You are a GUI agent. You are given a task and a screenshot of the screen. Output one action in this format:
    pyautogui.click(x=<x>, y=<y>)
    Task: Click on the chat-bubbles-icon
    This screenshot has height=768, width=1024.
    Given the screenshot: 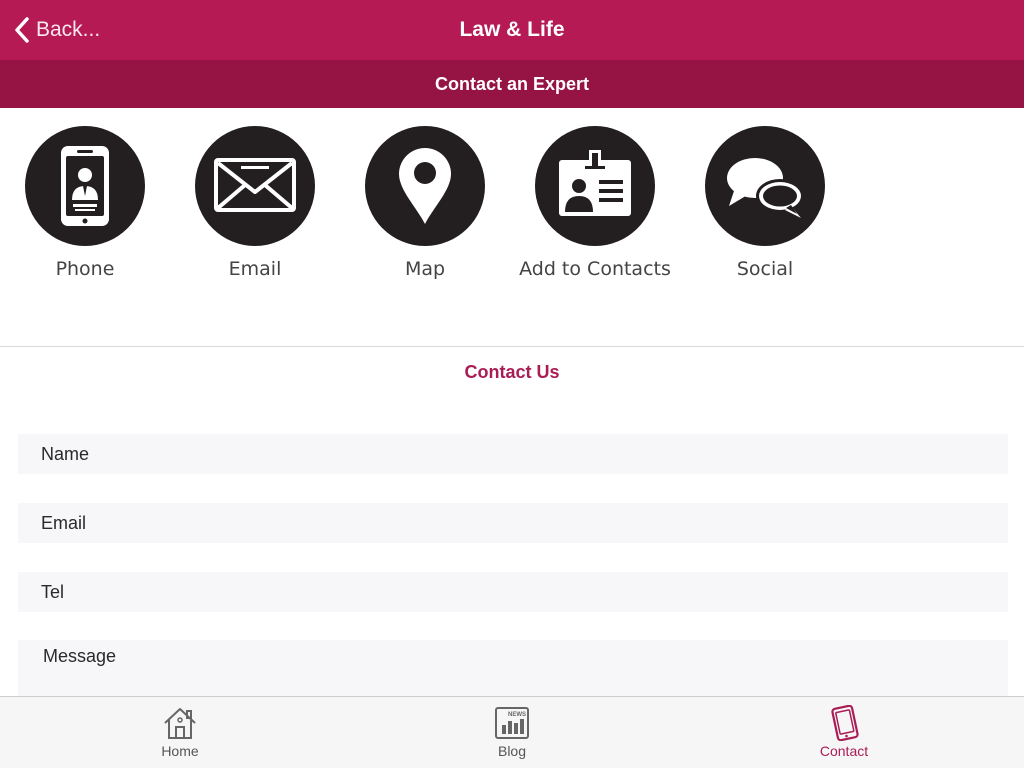 What is the action you would take?
    pyautogui.click(x=765, y=186)
    